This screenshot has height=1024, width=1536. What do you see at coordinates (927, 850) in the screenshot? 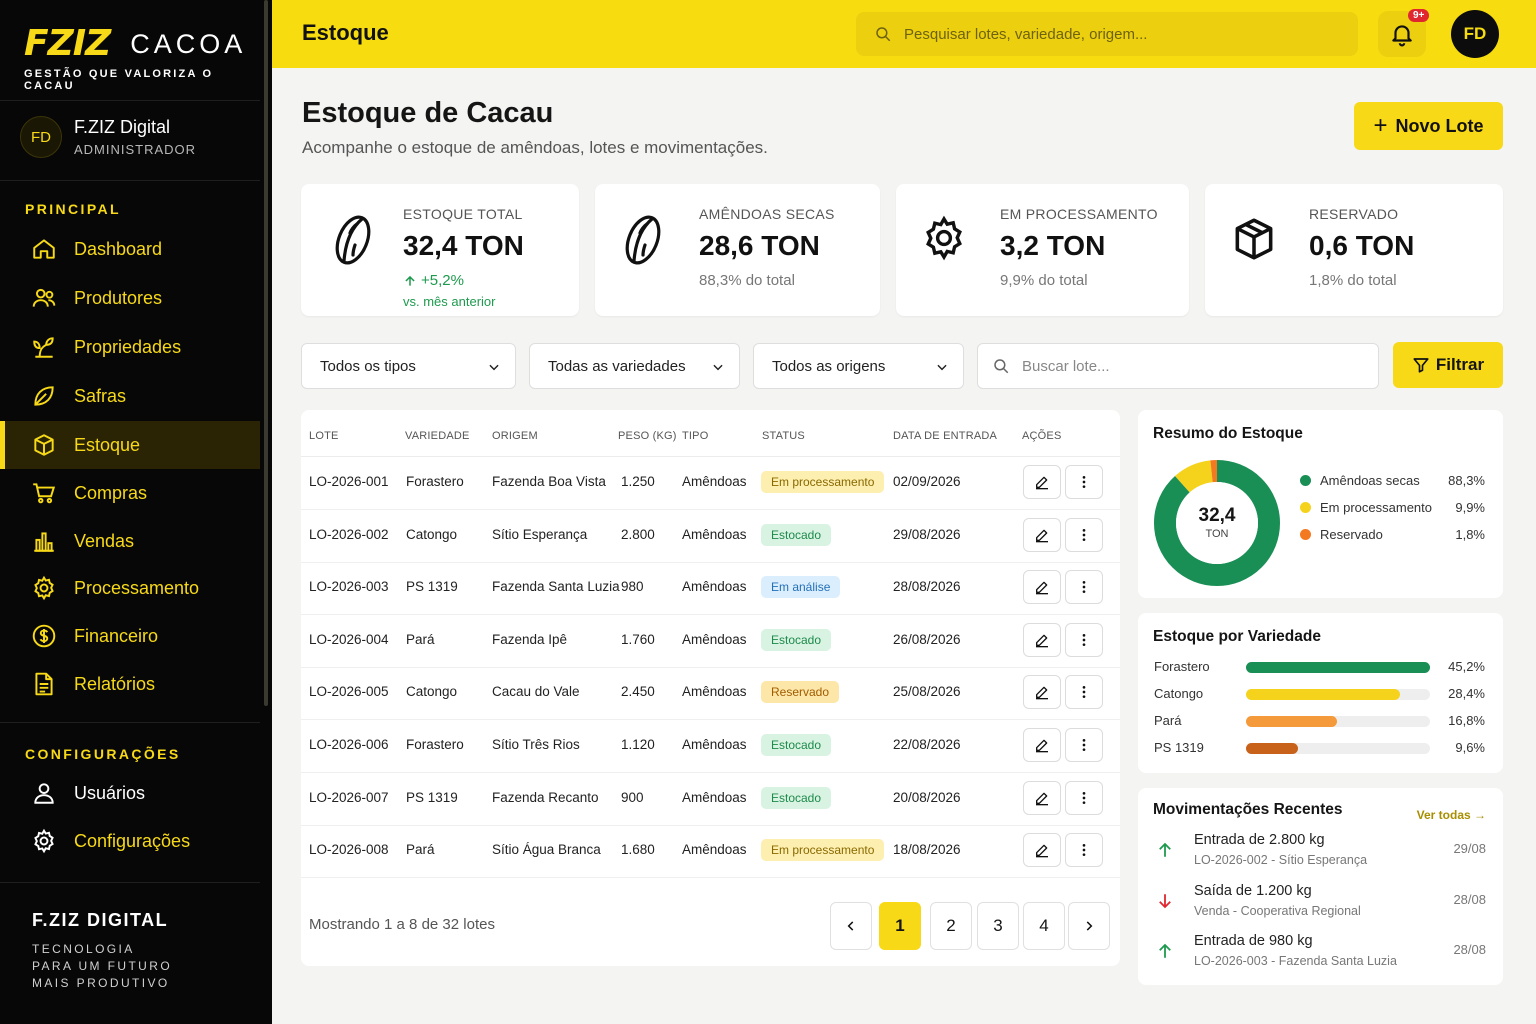
I see `cell-data: 18/08/2026` at bounding box center [927, 850].